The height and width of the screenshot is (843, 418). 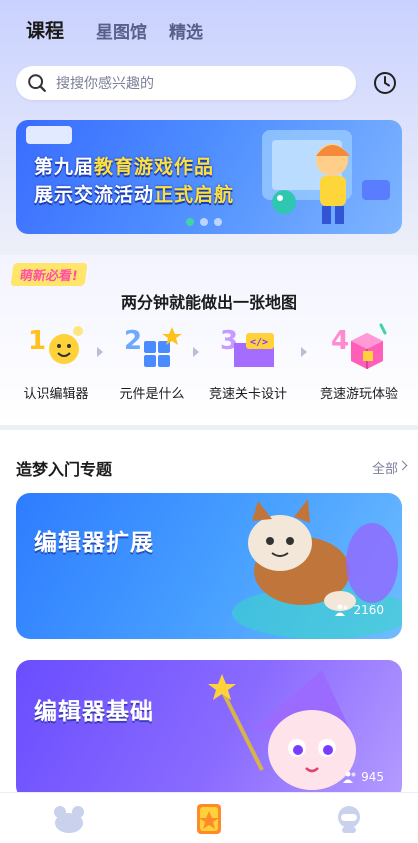 What do you see at coordinates (247, 394) in the screenshot?
I see `step-label: 竞速关卡设计` at bounding box center [247, 394].